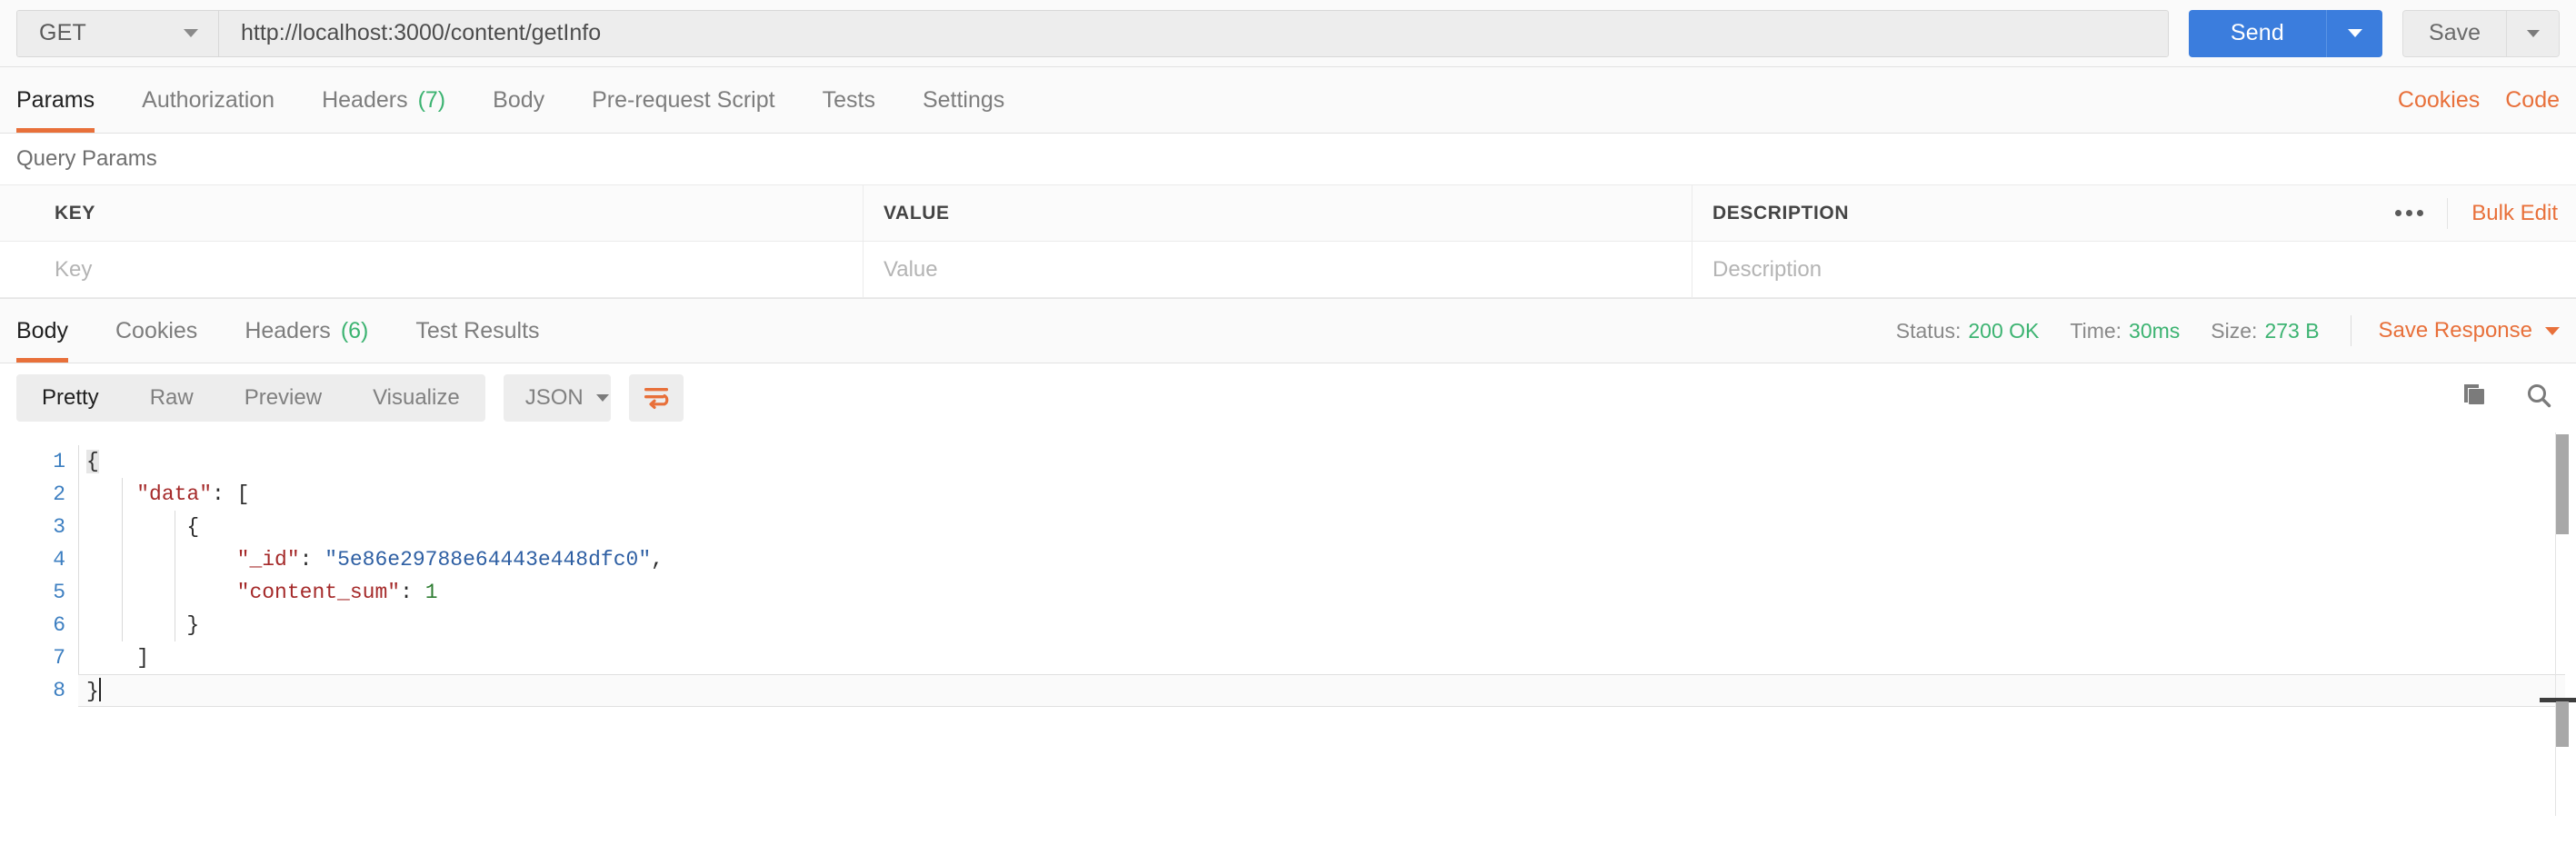 The height and width of the screenshot is (845, 2576). I want to click on response-tab-list: Body Cookies Headers (6) Test Results, so click(290, 331).